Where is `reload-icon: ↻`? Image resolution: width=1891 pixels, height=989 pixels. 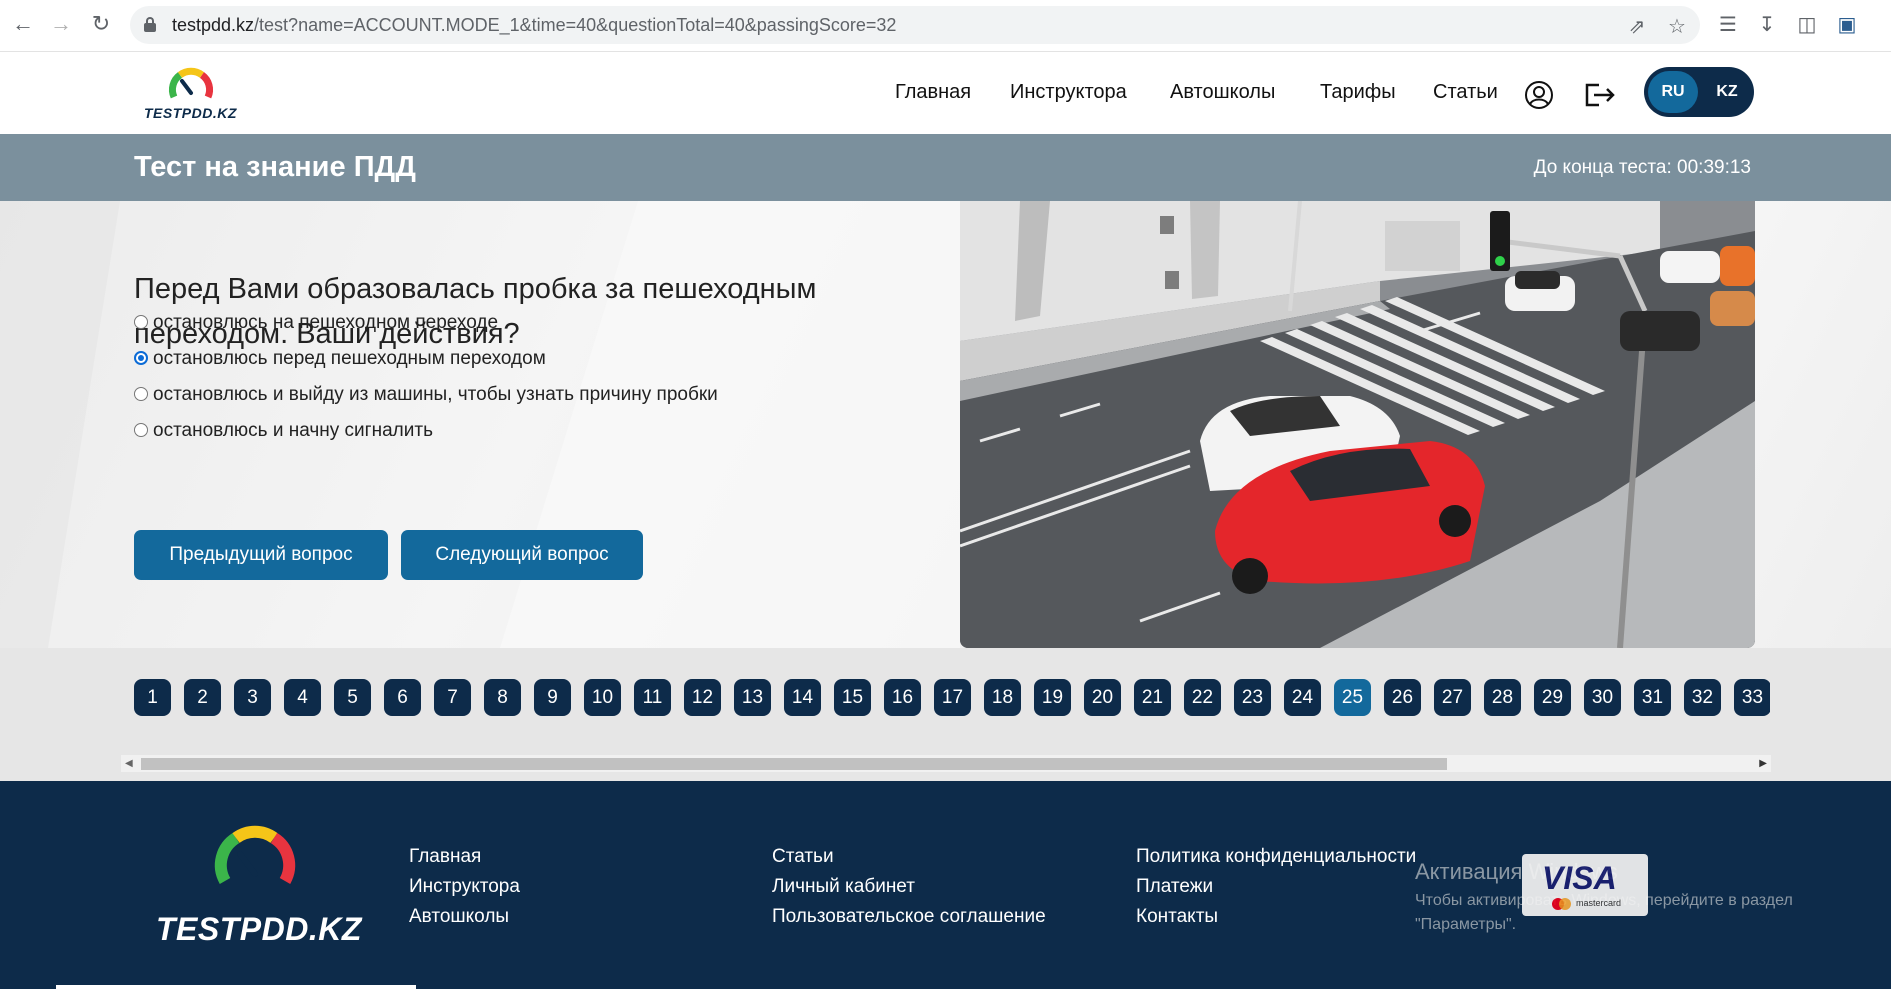
reload-icon: ↻ is located at coordinates (101, 24).